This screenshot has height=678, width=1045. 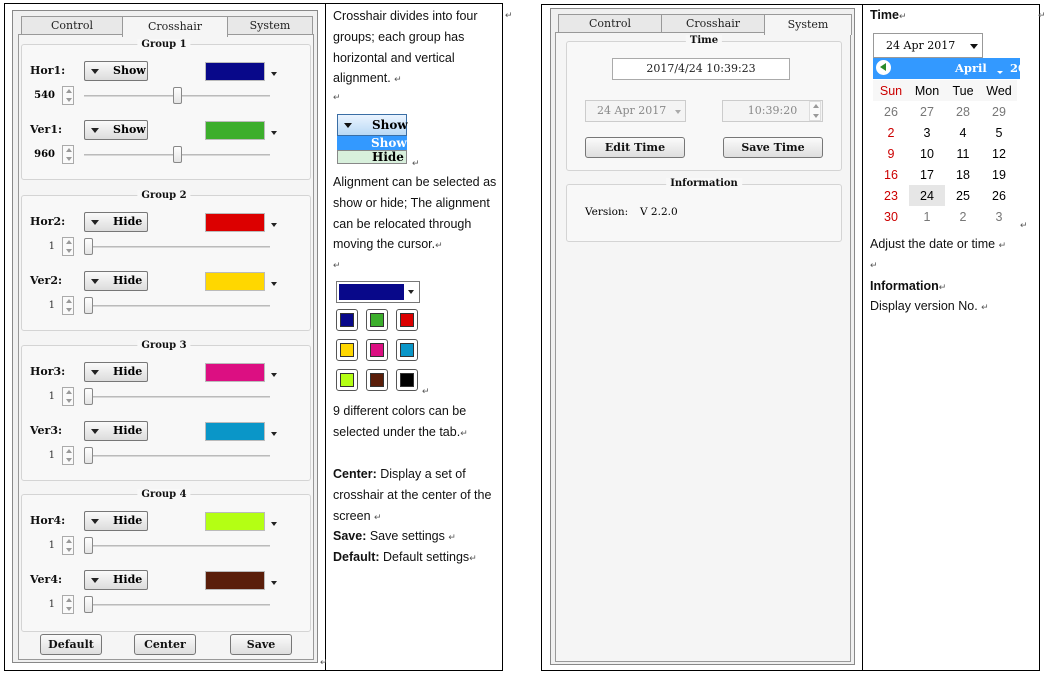 What do you see at coordinates (963, 111) in the screenshot?
I see `calendar-day: 28` at bounding box center [963, 111].